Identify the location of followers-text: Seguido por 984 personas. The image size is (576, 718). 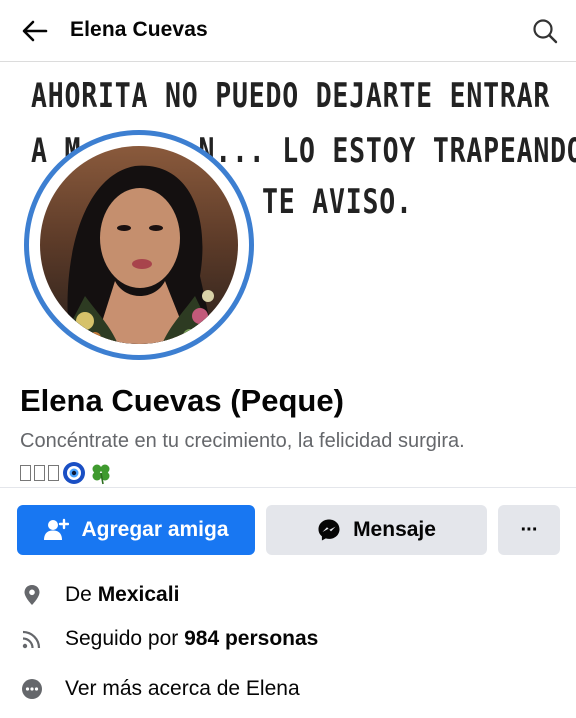
(192, 638).